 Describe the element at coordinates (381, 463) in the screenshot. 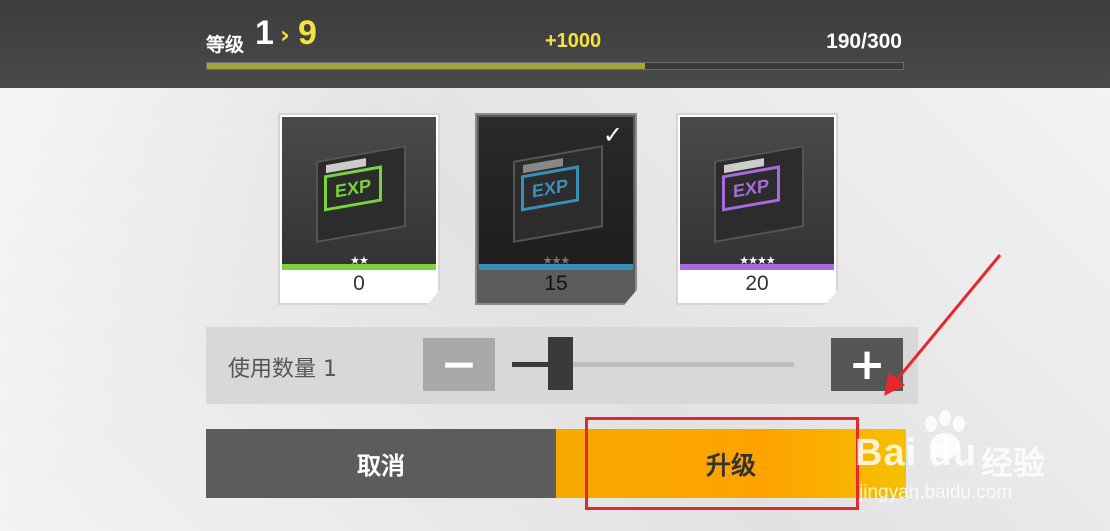

I see `cancel-button: 取消` at that location.